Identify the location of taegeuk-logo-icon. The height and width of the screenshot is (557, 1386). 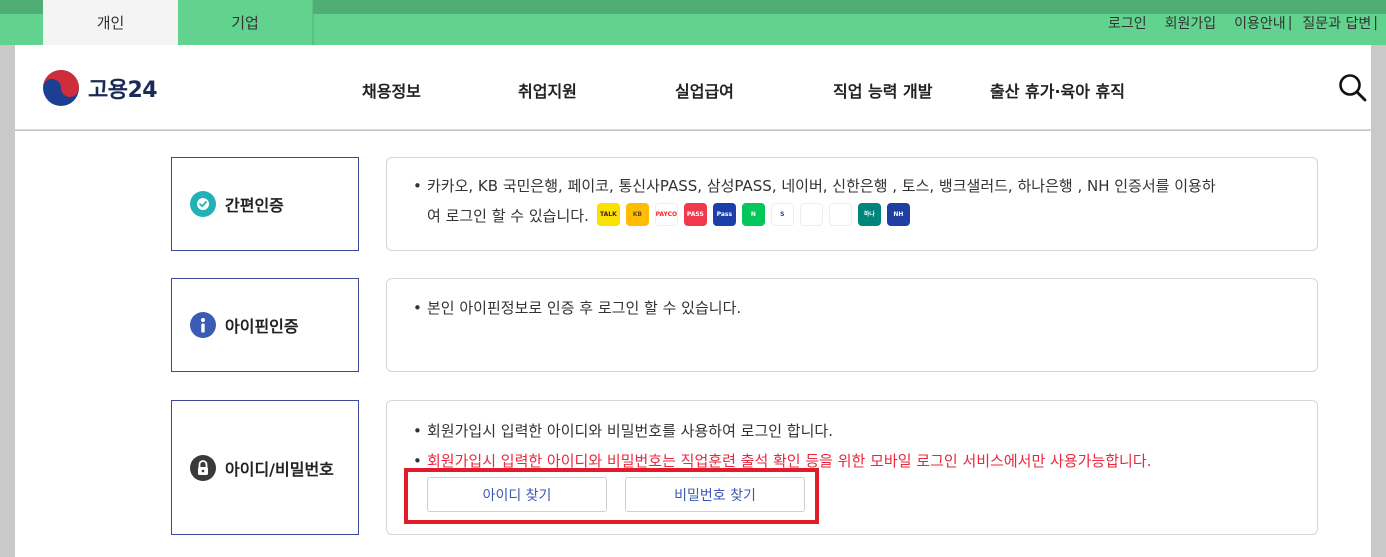
(61, 88).